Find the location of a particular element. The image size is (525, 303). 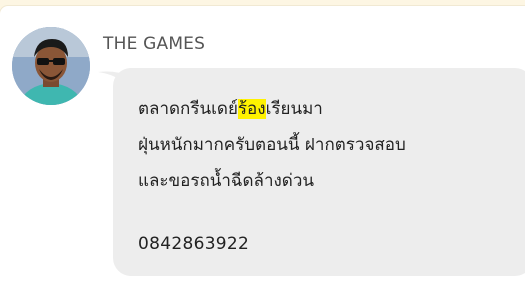

avatar-photo is located at coordinates (51, 66).